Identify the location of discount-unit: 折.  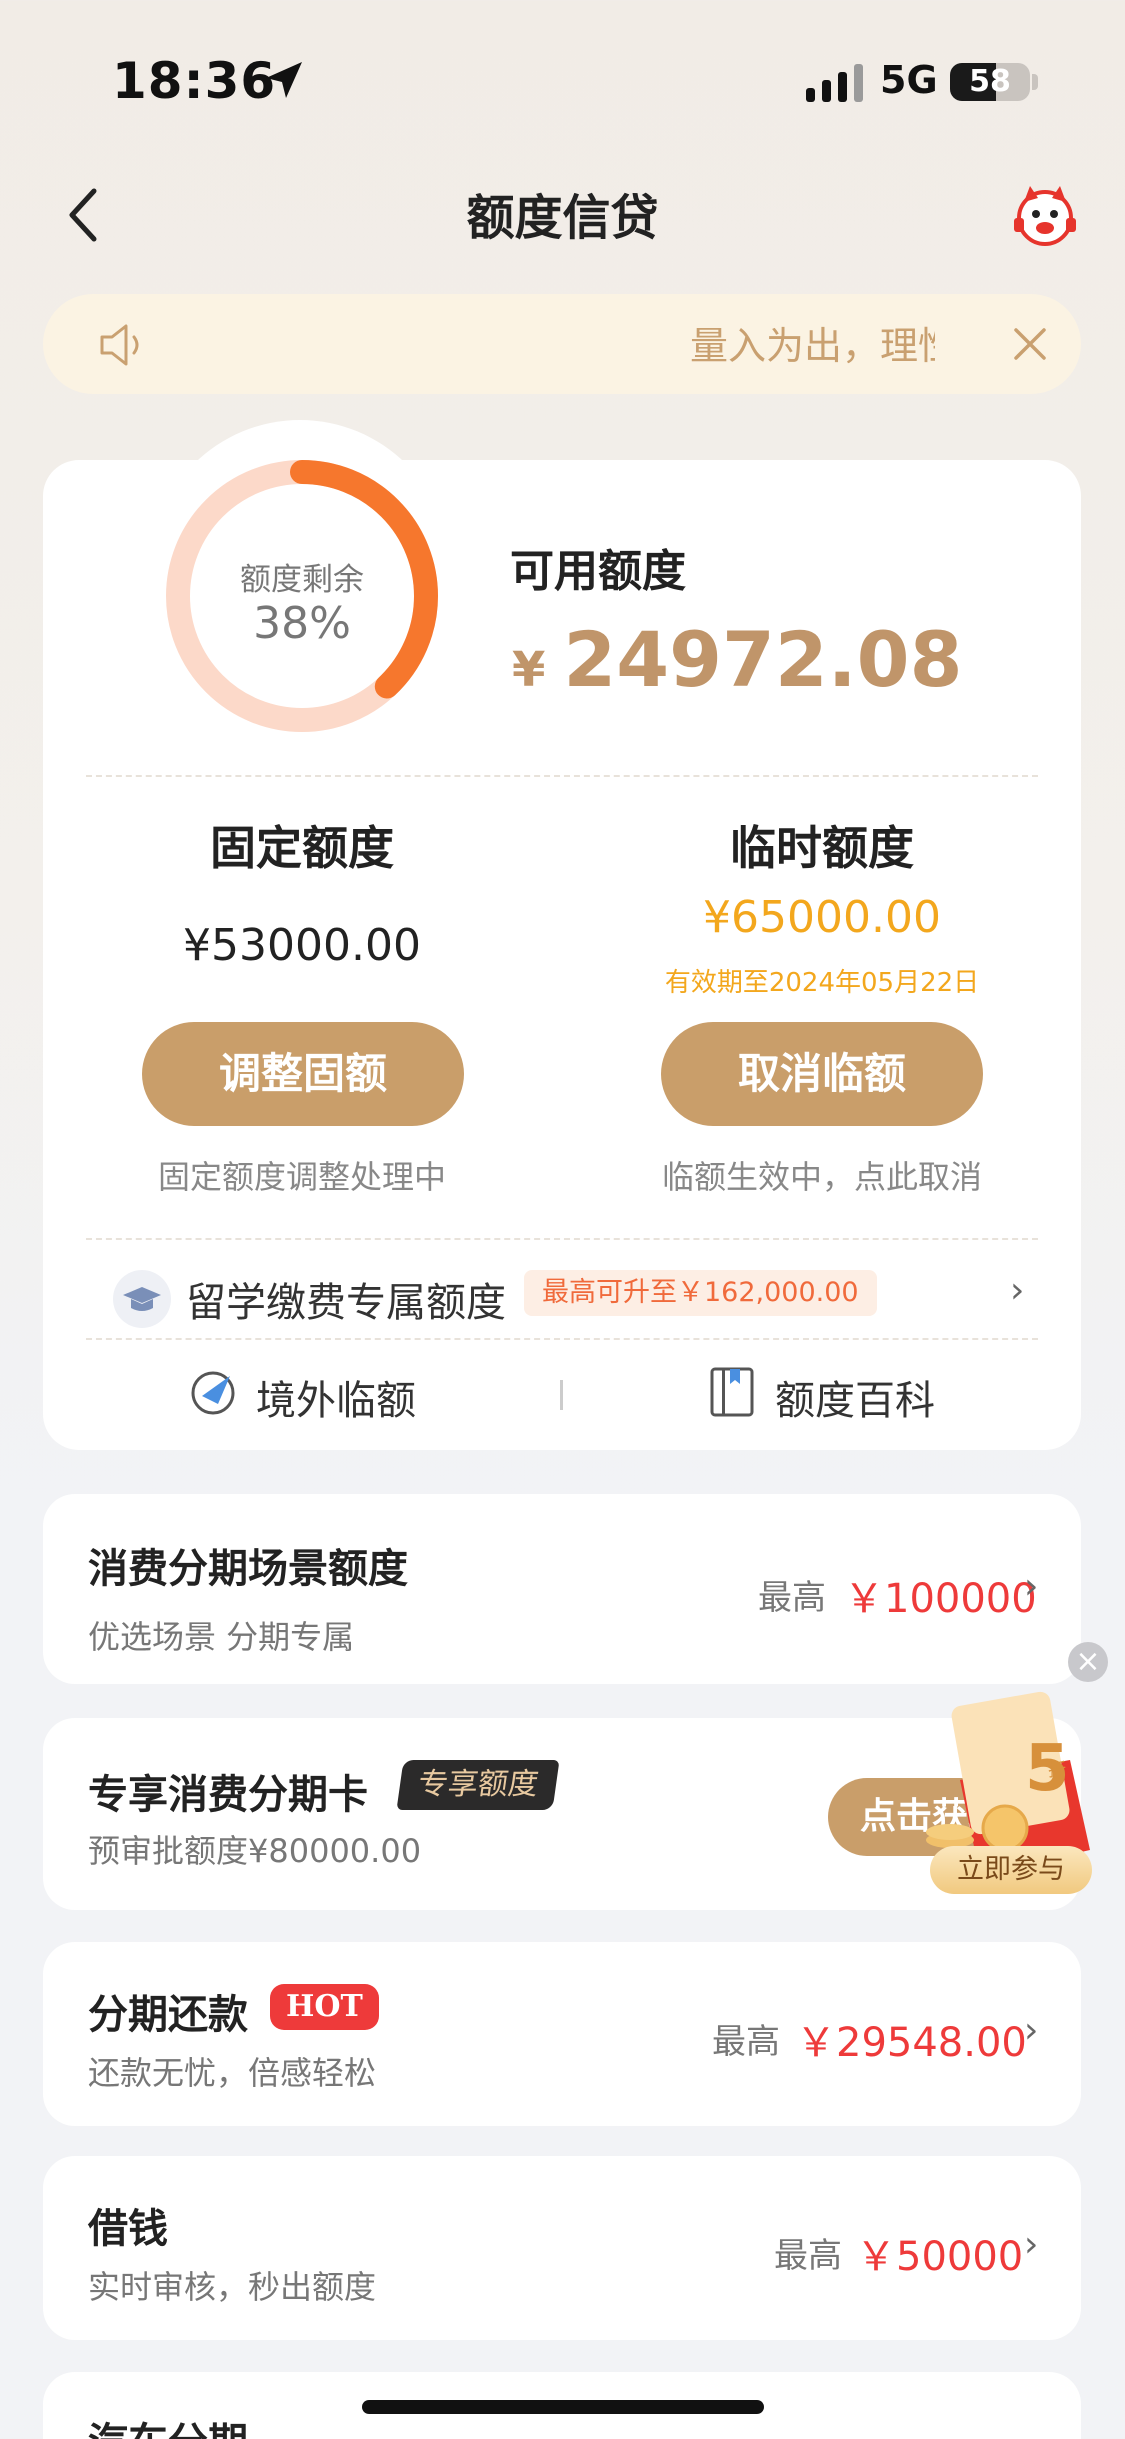
(1057, 1770).